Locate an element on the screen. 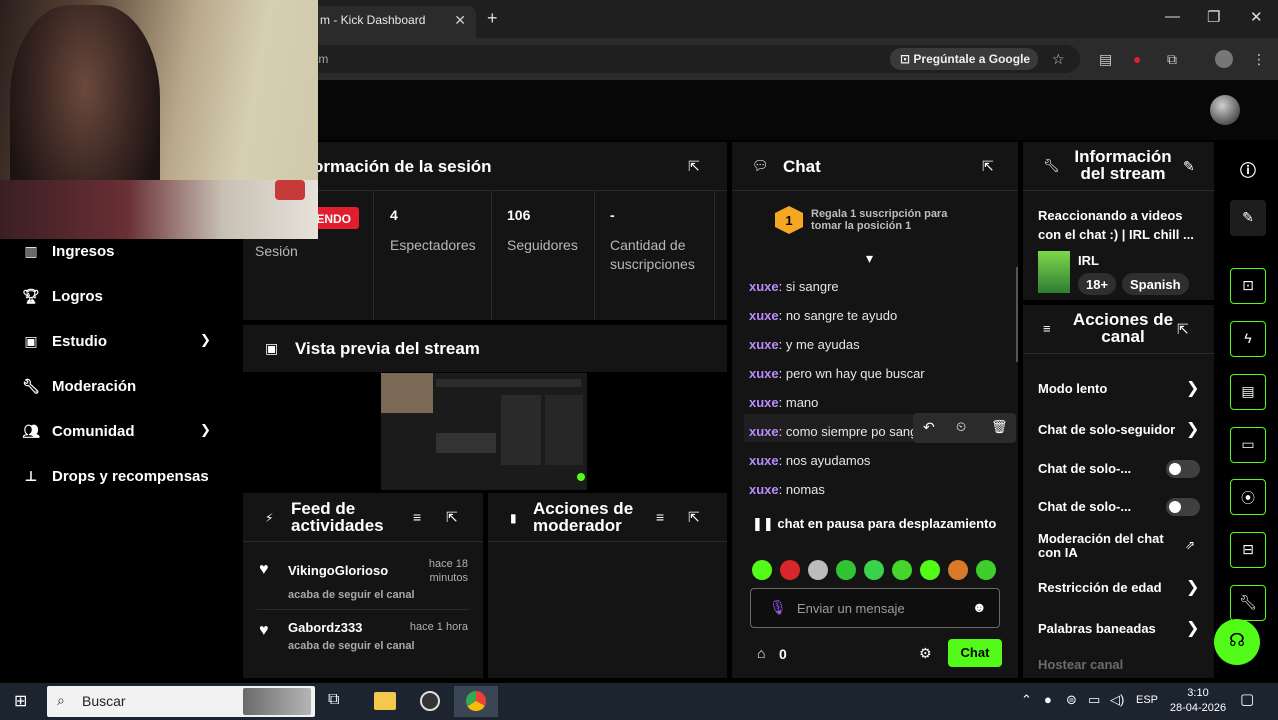 The height and width of the screenshot is (720, 1278). rail-chat-button: ▭ is located at coordinates (1248, 445).